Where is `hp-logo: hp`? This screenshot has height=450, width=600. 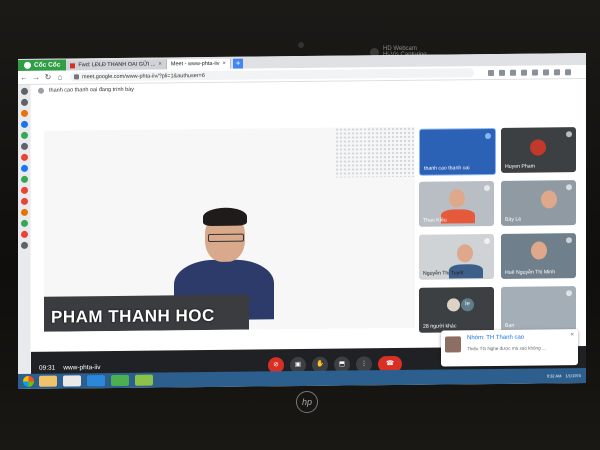 hp-logo: hp is located at coordinates (307, 402).